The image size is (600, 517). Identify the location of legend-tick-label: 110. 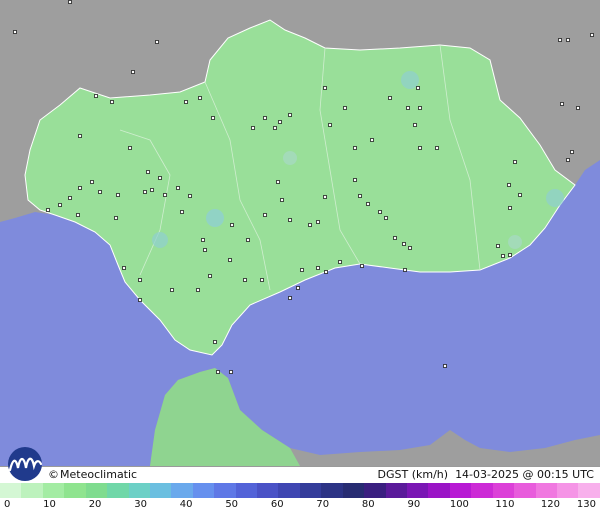
(505, 504).